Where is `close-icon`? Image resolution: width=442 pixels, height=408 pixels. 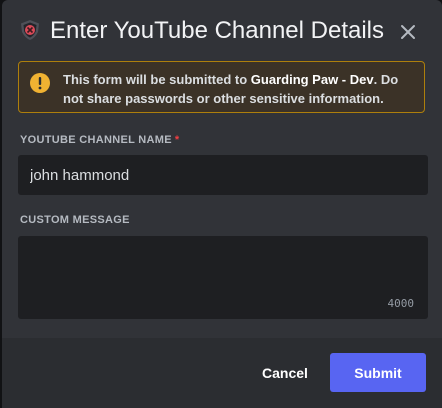
close-icon is located at coordinates (408, 32).